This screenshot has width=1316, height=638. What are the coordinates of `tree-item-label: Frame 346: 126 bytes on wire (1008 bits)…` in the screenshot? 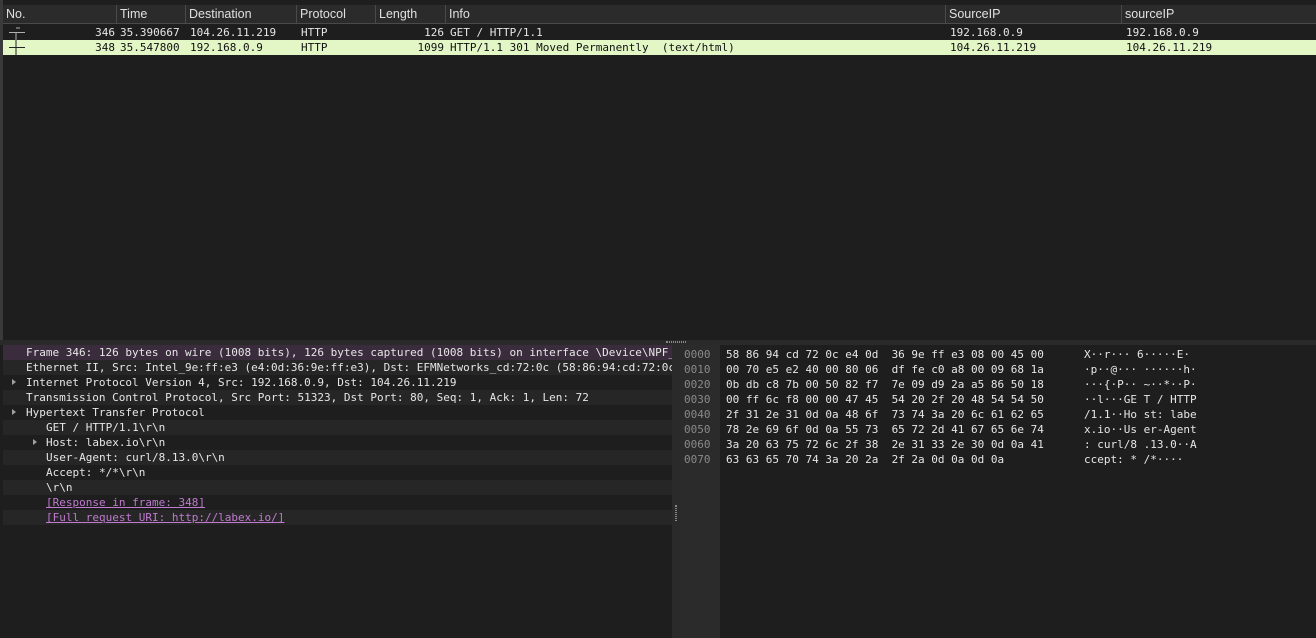 It's located at (349, 352).